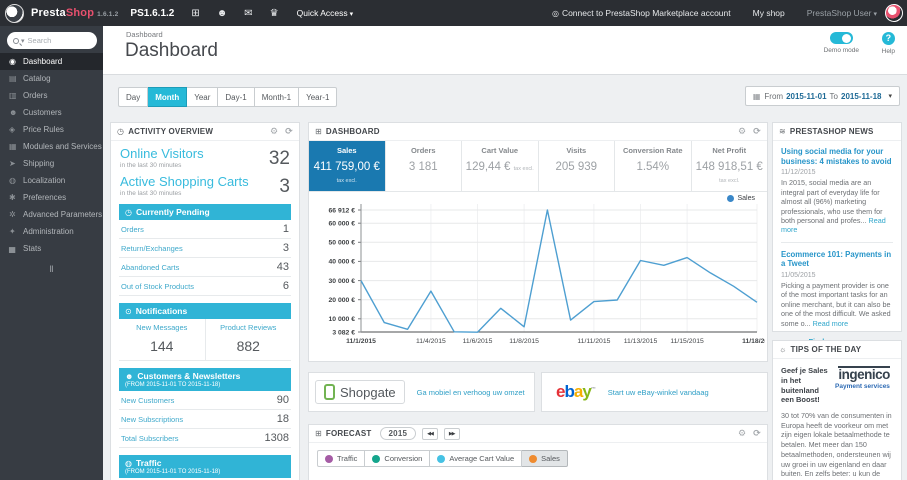 Image resolution: width=907 pixels, height=480 pixels. Describe the element at coordinates (205, 400) in the screenshot. I see `row-new-customers: New Customers 90` at that location.